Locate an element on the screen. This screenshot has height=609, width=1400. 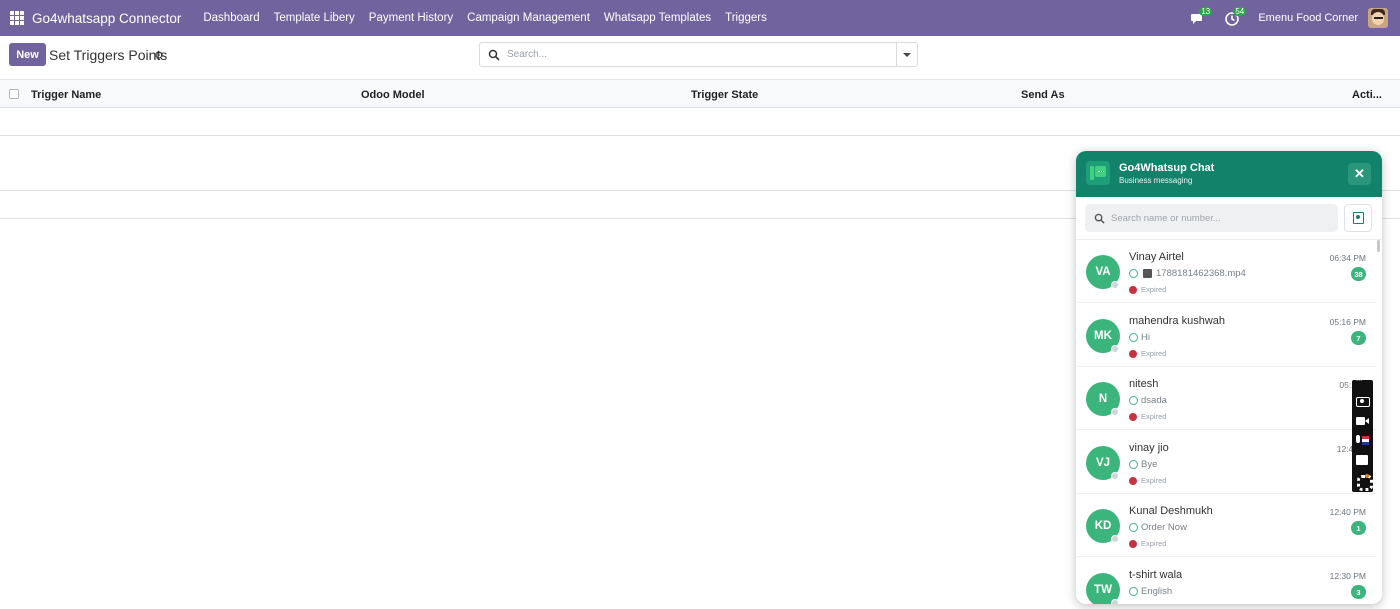
company-switcher: Emenu Food Corner is located at coordinates (1308, 18).